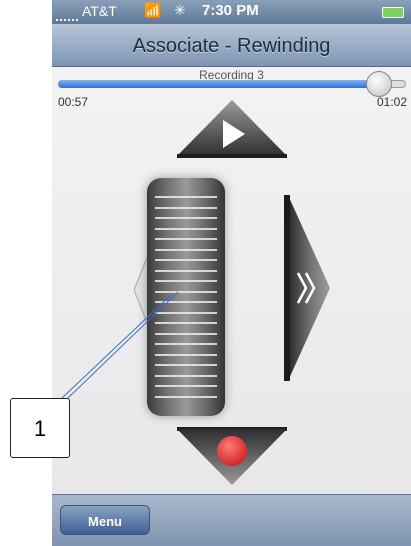 This screenshot has width=411, height=546. What do you see at coordinates (186, 297) in the screenshot?
I see `scroll-wheel` at bounding box center [186, 297].